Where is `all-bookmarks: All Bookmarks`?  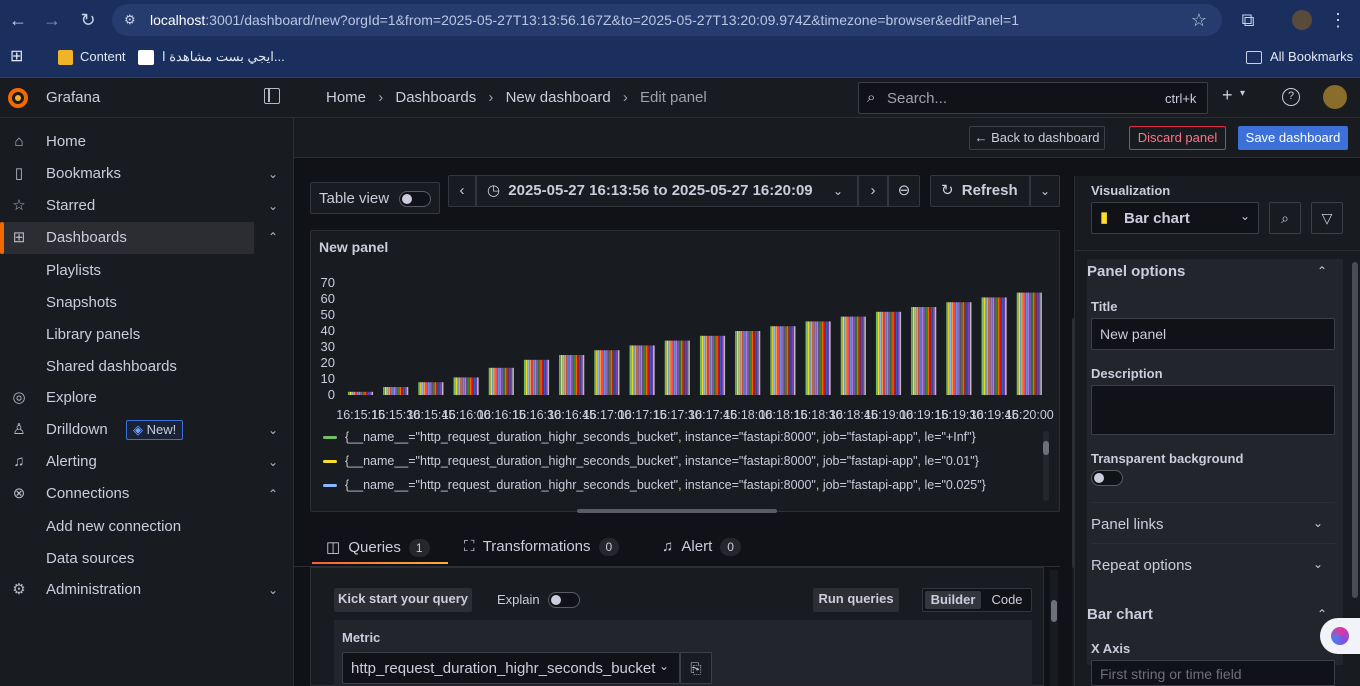 all-bookmarks: All Bookmarks is located at coordinates (1311, 56).